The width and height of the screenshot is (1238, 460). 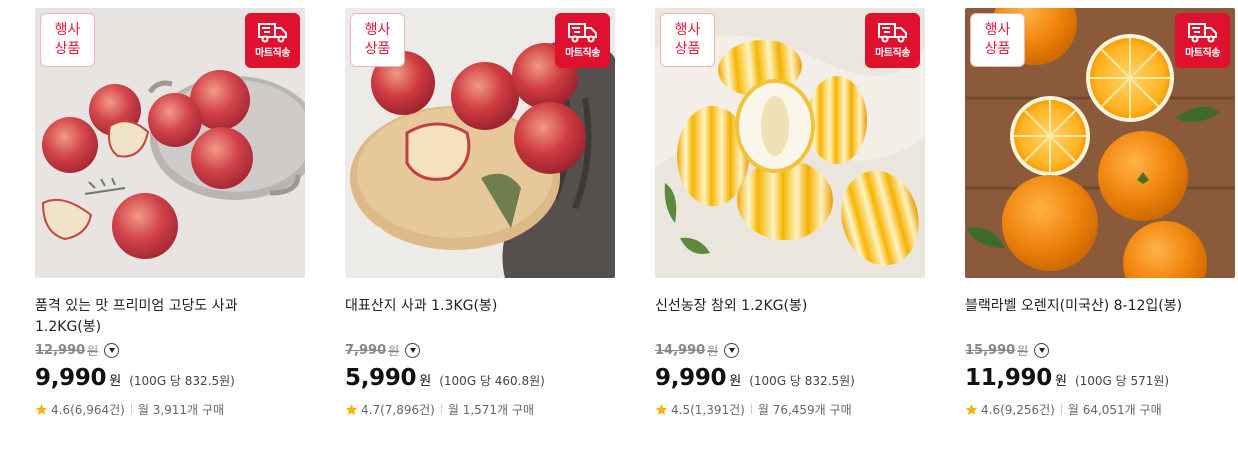 I want to click on monthly-purchases: 월 1,571개 구매, so click(x=490, y=409).